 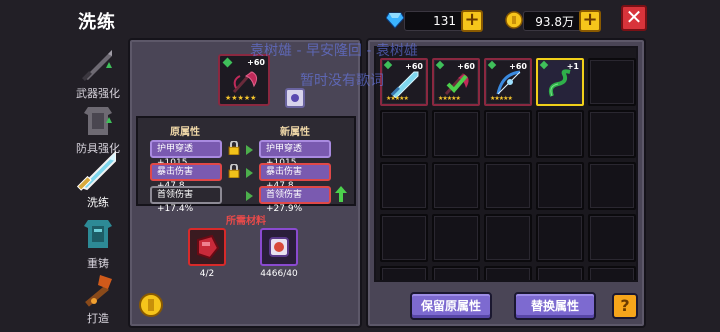 I want to click on close-button: ✕, so click(x=634, y=18).